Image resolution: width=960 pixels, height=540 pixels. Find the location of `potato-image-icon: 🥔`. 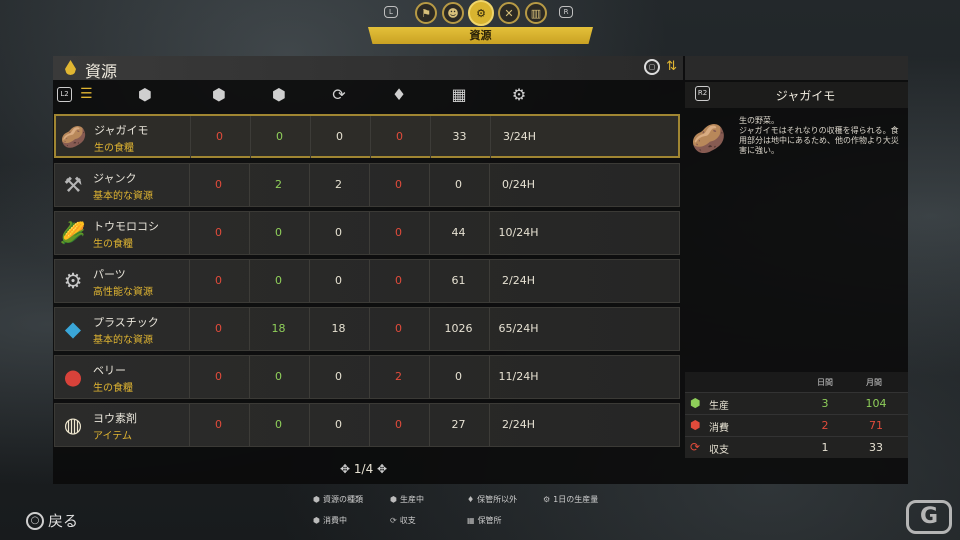

potato-image-icon: 🥔 is located at coordinates (708, 138).